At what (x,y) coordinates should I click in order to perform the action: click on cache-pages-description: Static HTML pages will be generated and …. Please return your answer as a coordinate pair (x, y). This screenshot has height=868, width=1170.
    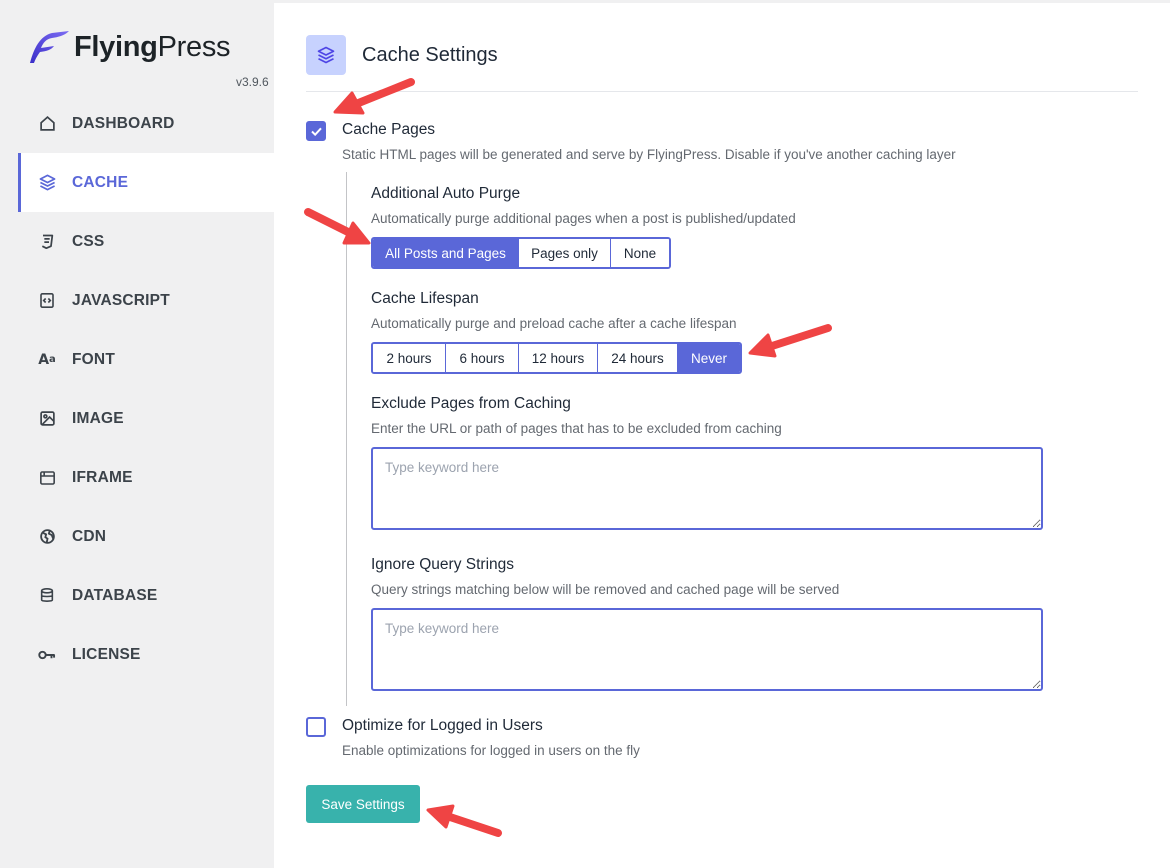
    Looking at the image, I should click on (649, 154).